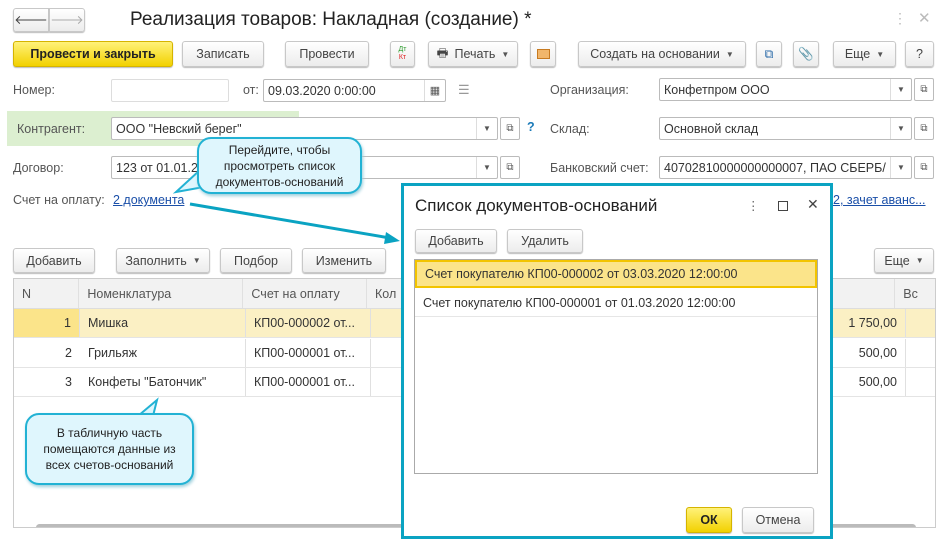 The height and width of the screenshot is (549, 943). I want to click on ok-button: ОК, so click(709, 520).